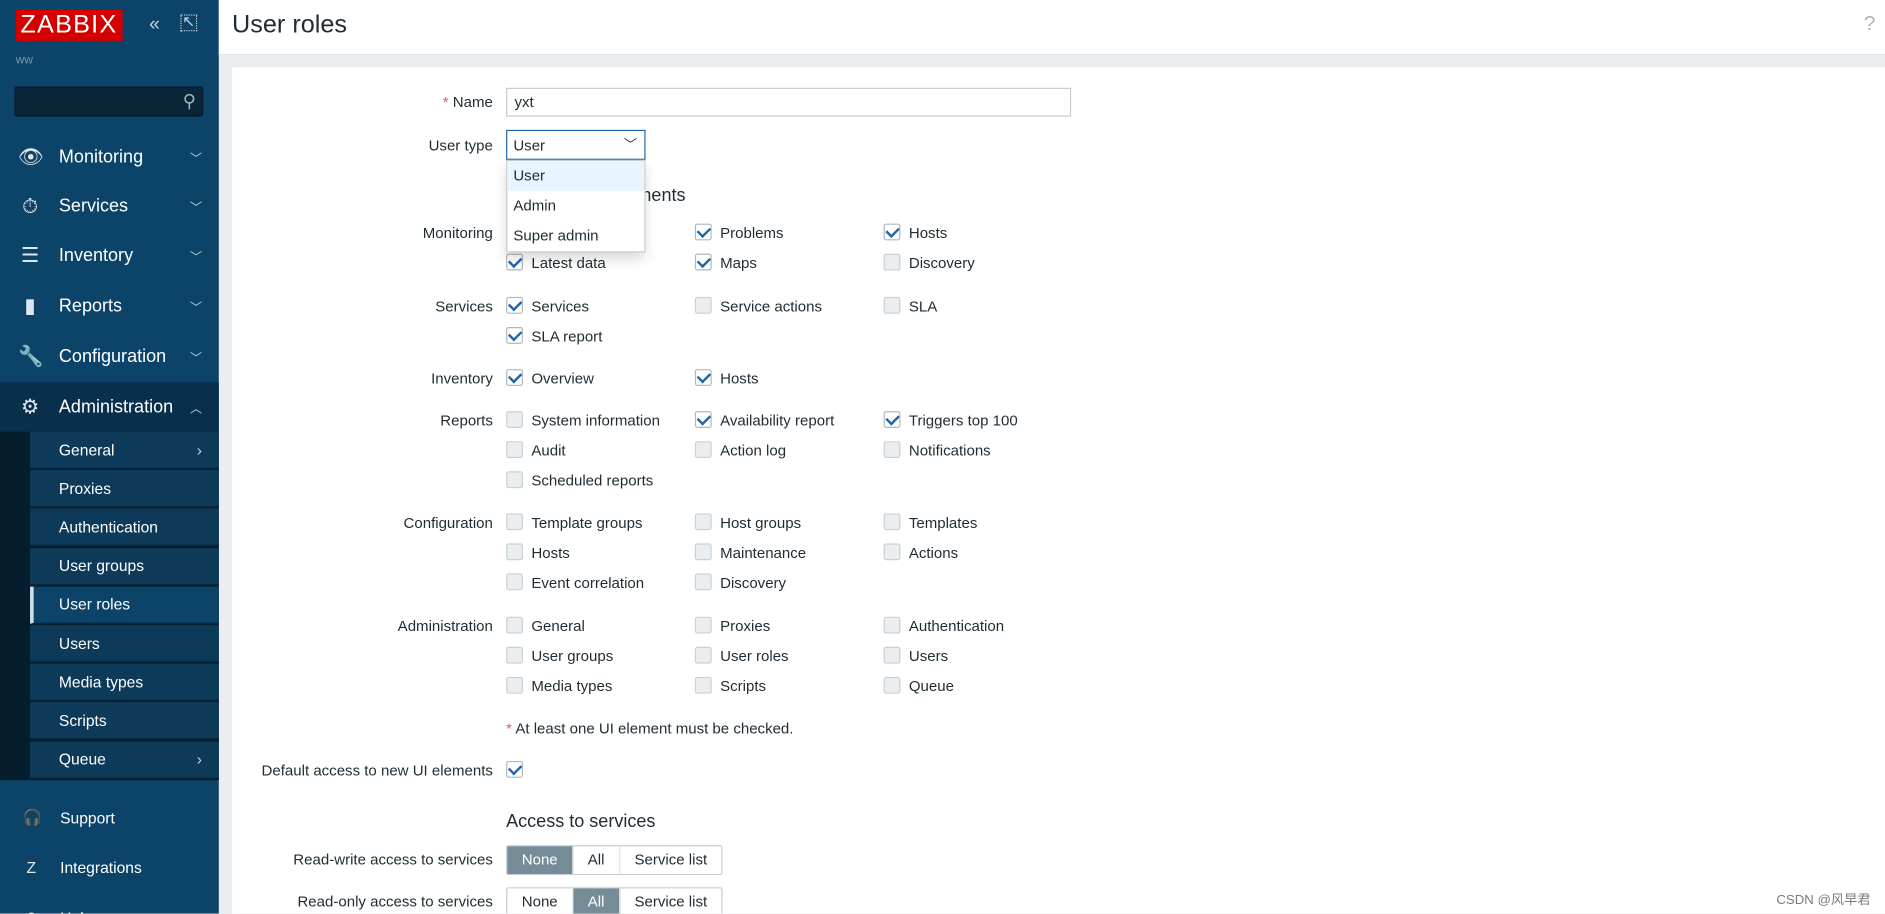  I want to click on default-access-checkbox, so click(514, 769).